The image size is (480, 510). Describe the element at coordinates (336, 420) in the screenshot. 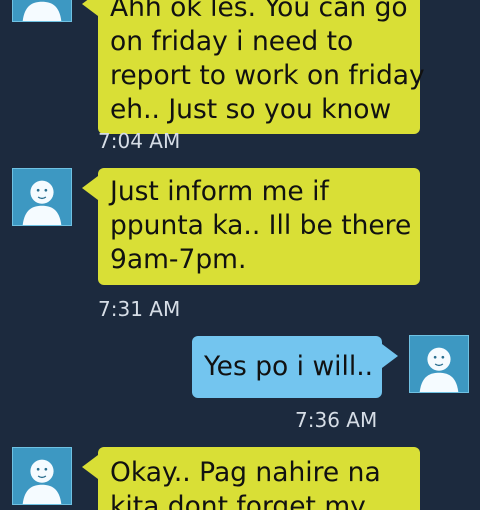

I see `message-timestamp: 7:36 AM` at that location.